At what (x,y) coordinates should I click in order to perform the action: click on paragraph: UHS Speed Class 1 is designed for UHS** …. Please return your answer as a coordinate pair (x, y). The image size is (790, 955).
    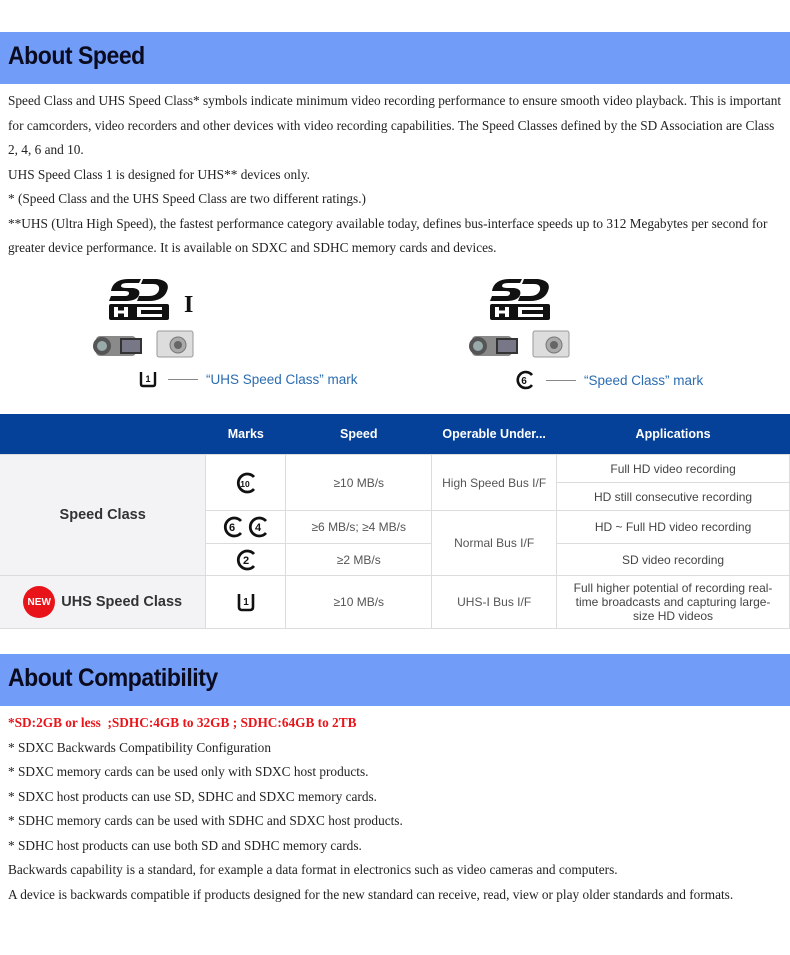
    Looking at the image, I should click on (159, 174).